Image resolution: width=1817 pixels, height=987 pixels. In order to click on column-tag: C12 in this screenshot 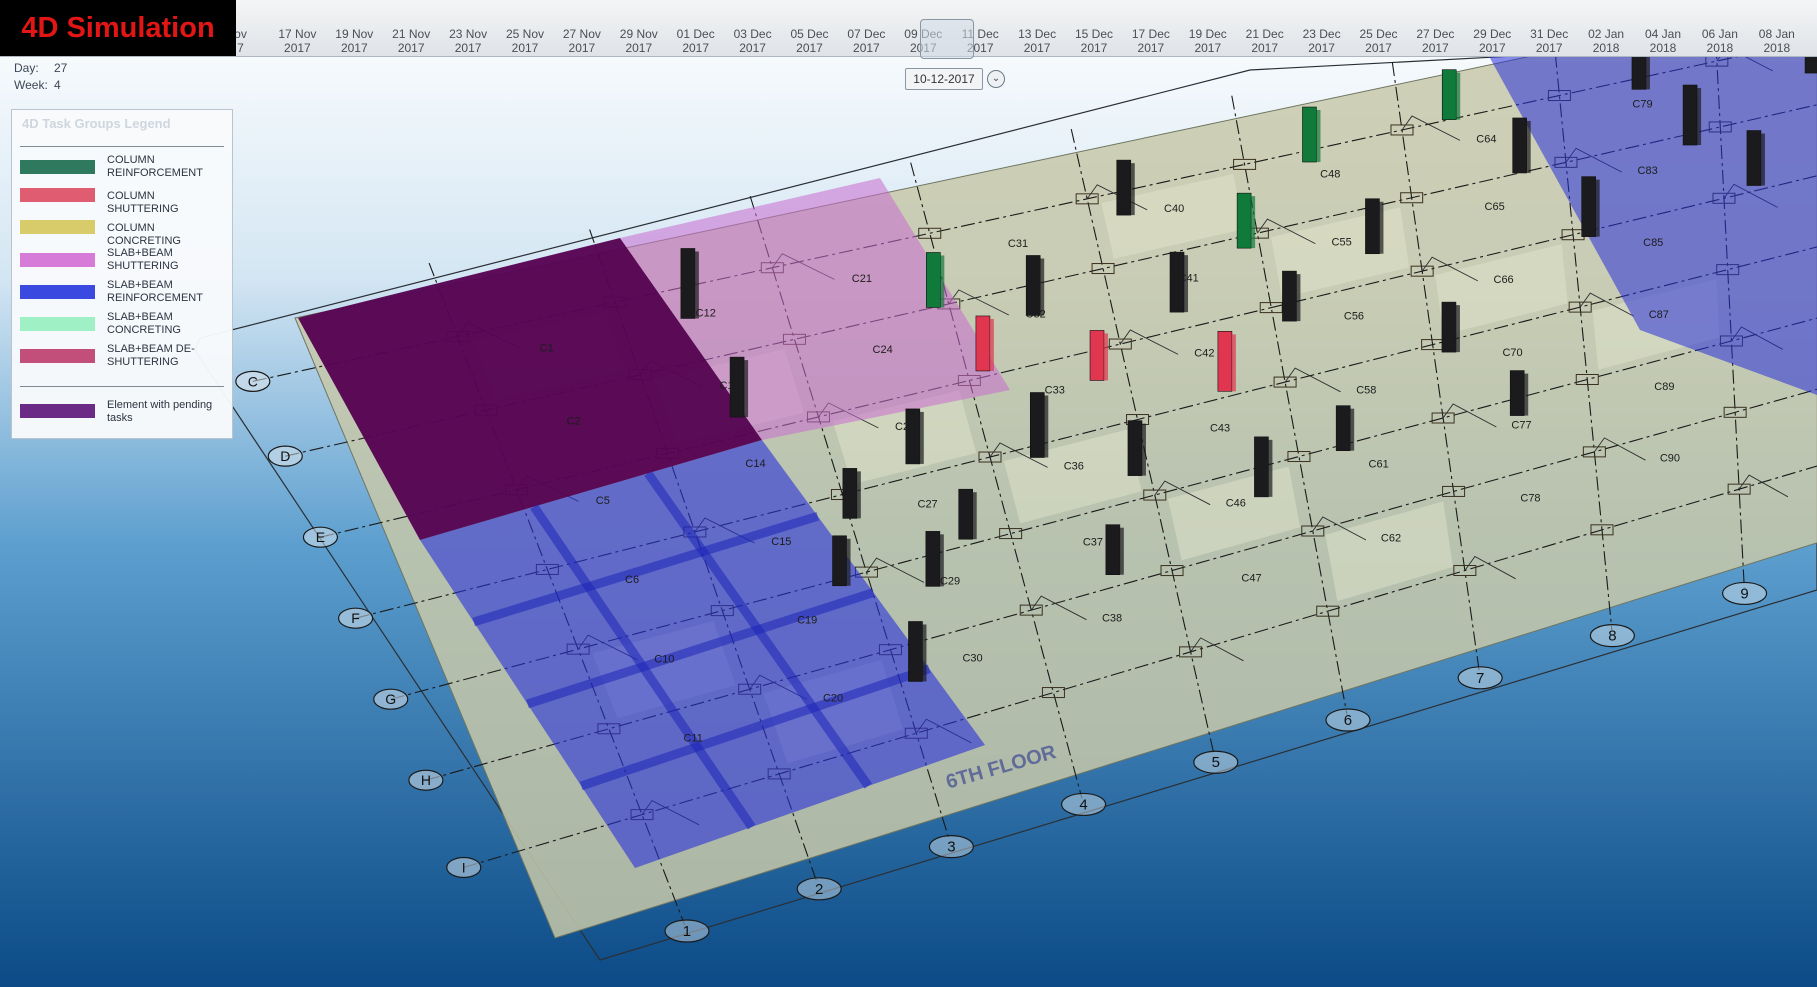, I will do `click(706, 314)`.